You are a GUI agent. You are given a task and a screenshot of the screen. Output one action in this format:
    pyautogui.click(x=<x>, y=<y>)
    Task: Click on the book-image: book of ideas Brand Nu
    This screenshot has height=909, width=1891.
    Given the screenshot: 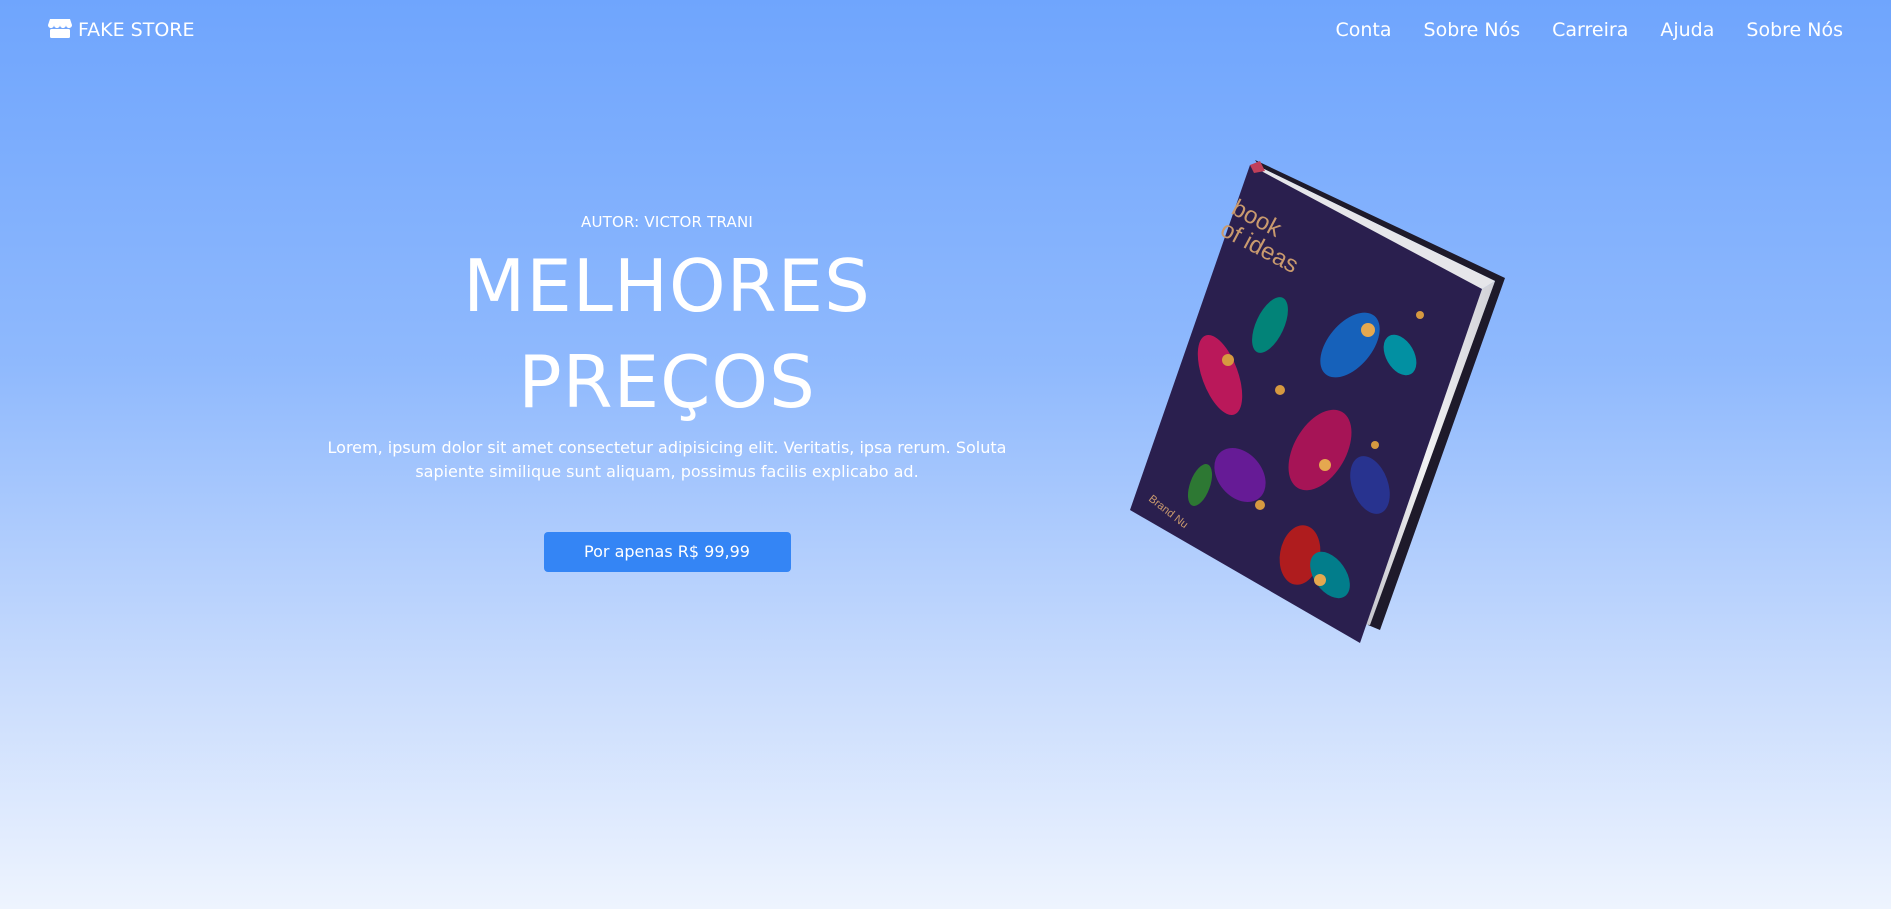 What is the action you would take?
    pyautogui.click(x=1320, y=415)
    